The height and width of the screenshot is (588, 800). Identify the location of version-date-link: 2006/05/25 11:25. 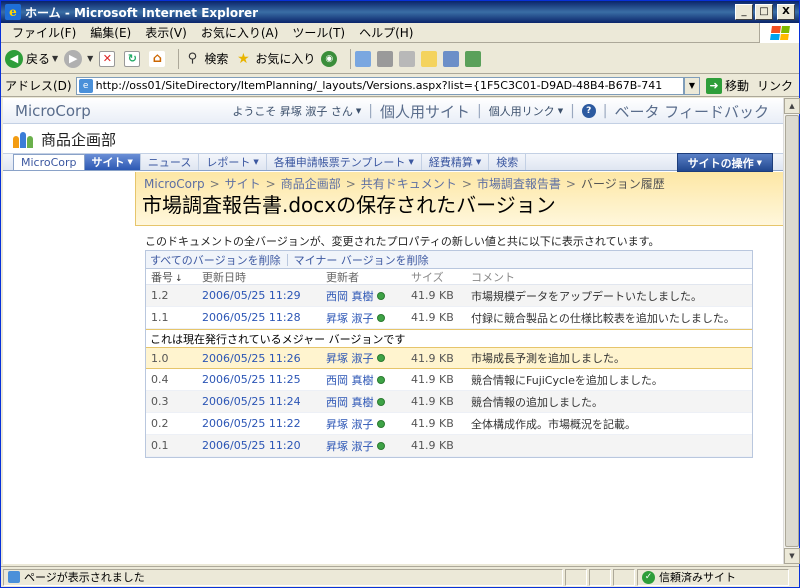
(262, 379).